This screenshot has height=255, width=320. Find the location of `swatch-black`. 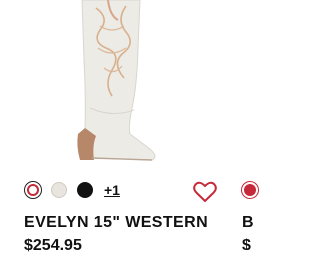

swatch-black is located at coordinates (85, 190).